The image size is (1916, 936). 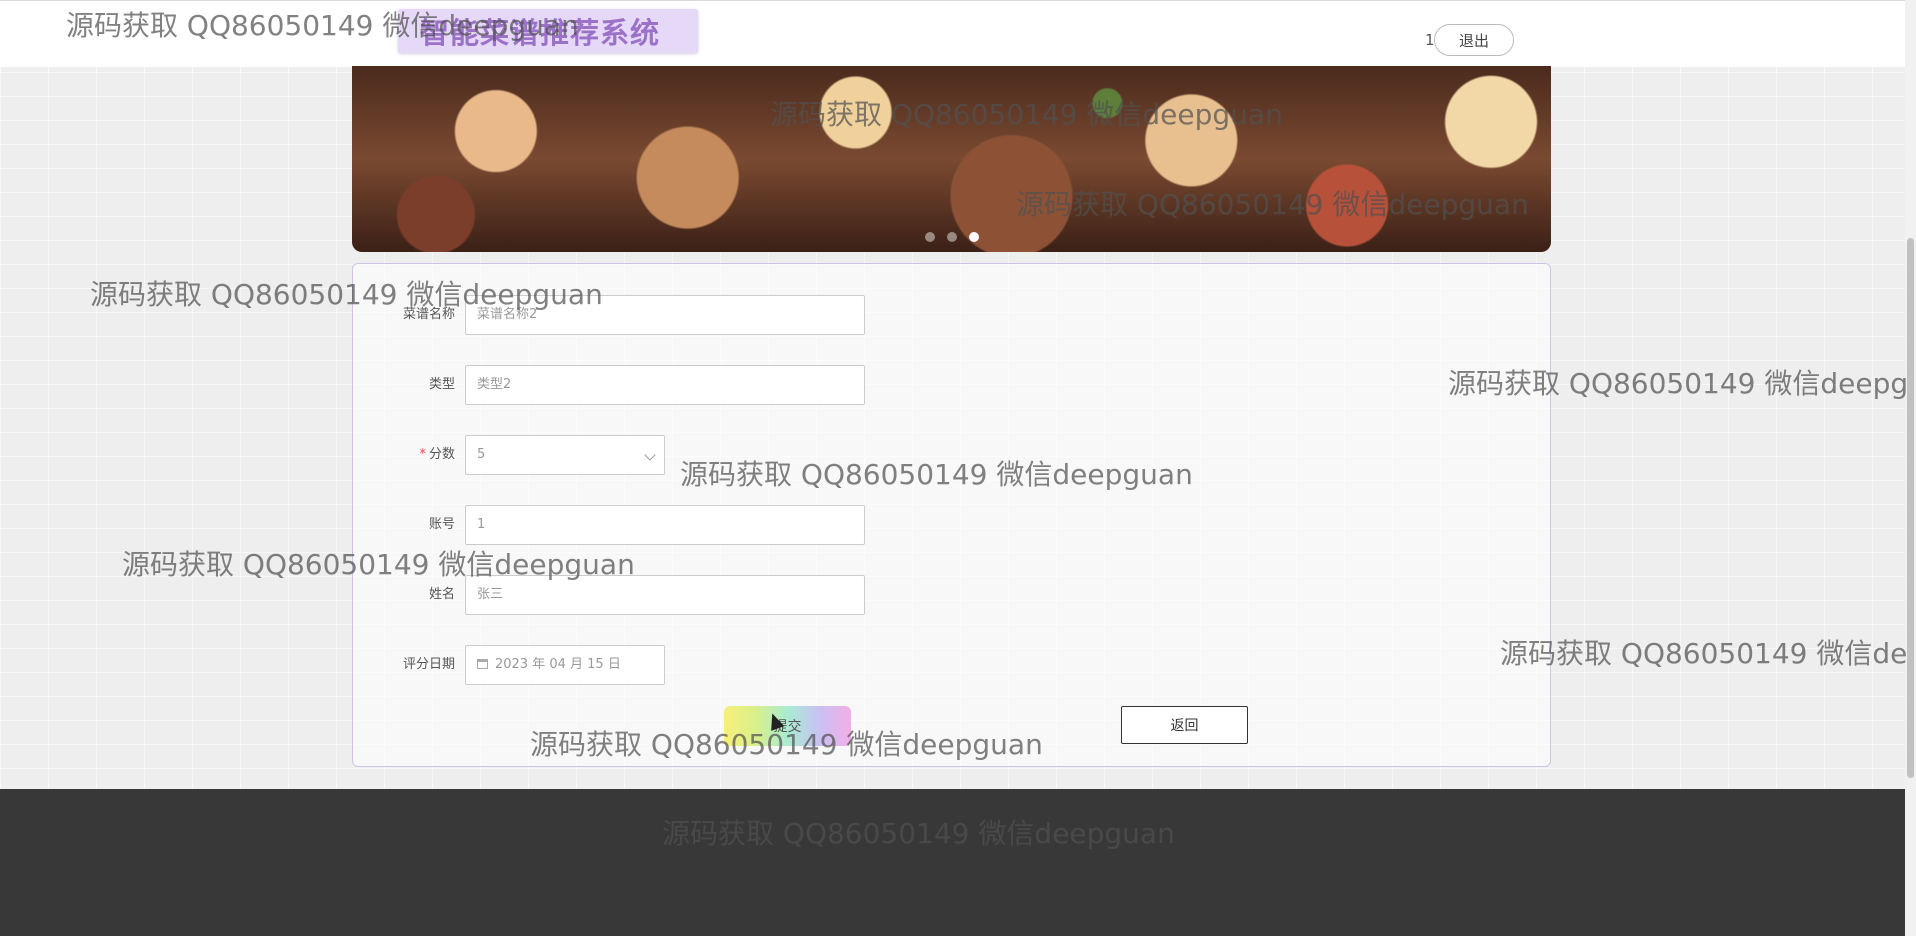 What do you see at coordinates (548, 31) in the screenshot?
I see `site-title: 智能菜谱推荐系统` at bounding box center [548, 31].